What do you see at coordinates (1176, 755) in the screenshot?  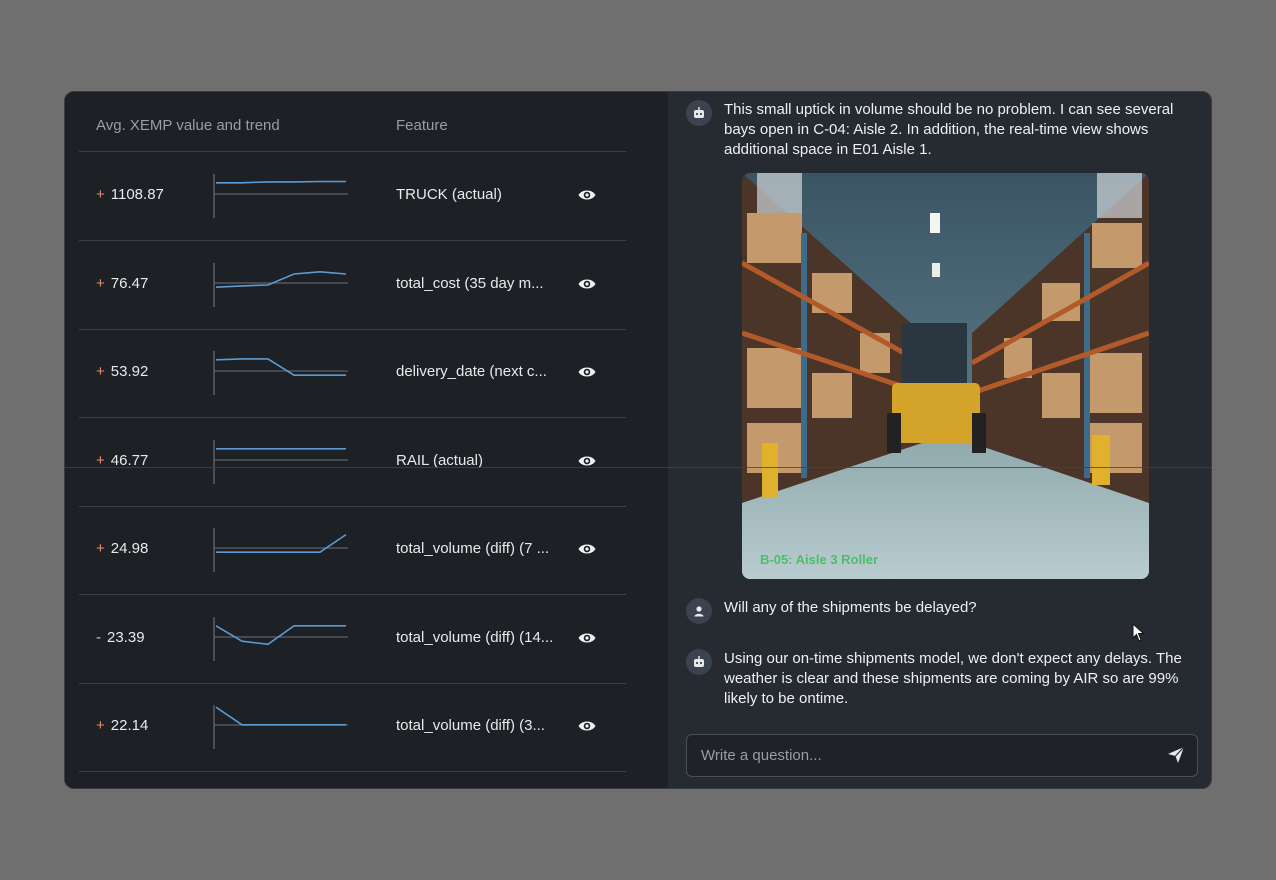 I see `send-icon` at bounding box center [1176, 755].